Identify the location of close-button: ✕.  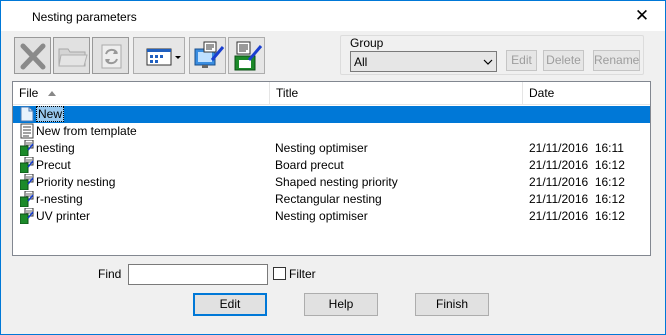
(642, 16).